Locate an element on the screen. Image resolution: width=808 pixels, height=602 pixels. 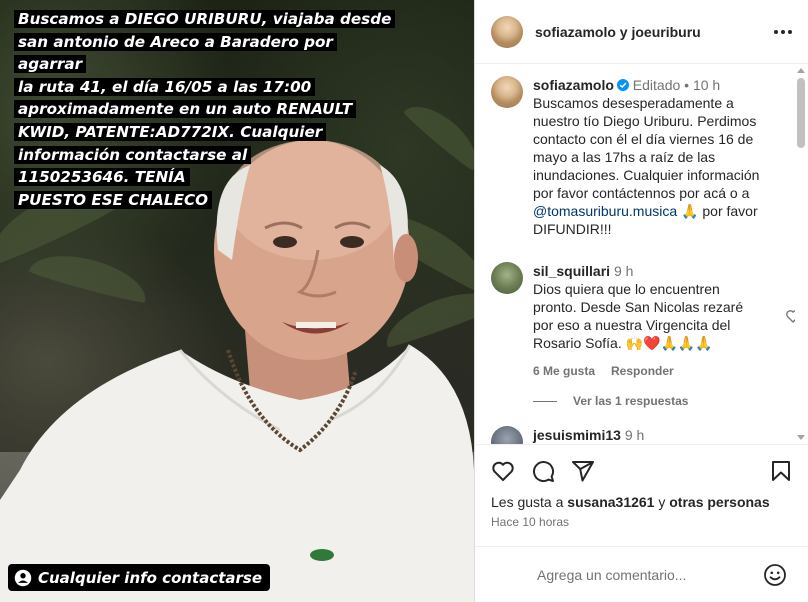
scroll-thumb is located at coordinates (801, 113).